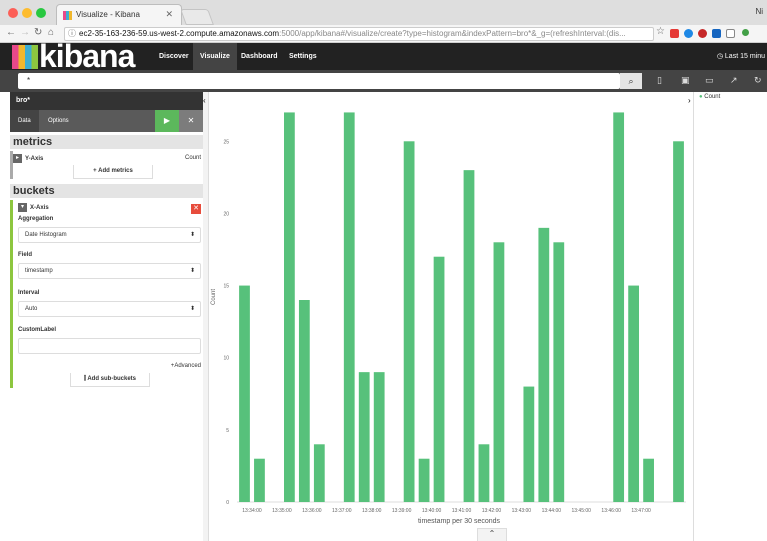  I want to click on query-input: *, so click(319, 81).